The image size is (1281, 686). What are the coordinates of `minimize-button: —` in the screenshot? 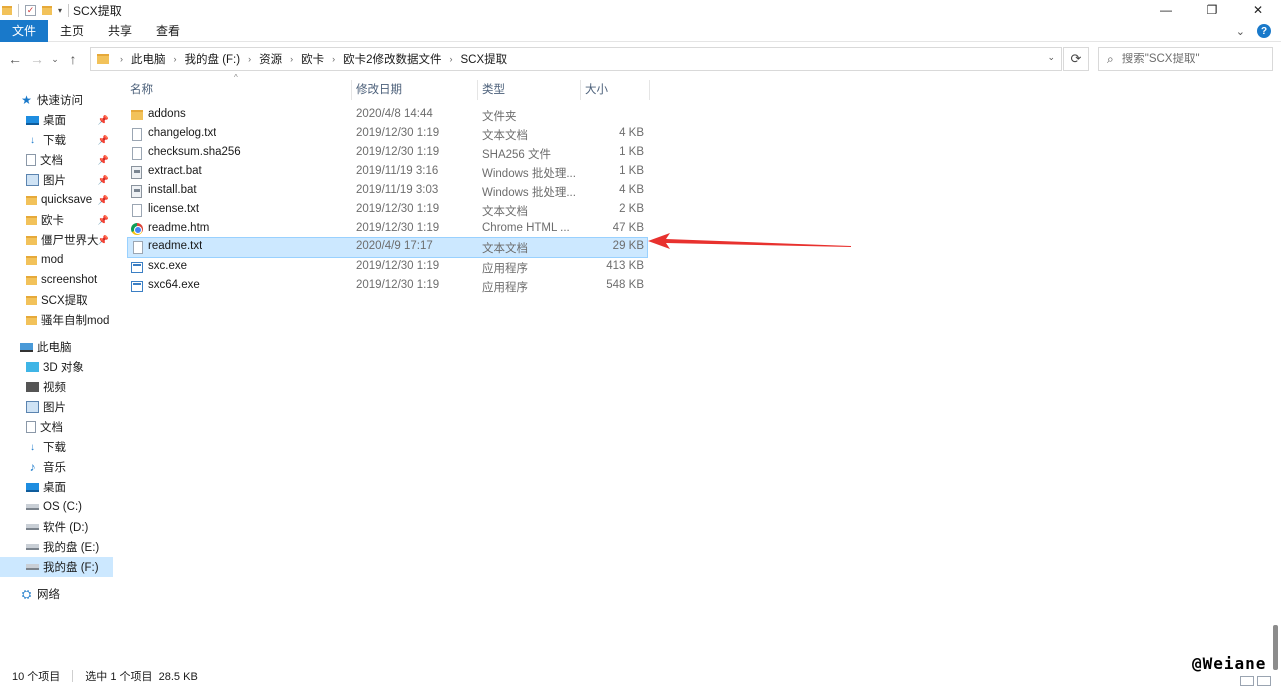 It's located at (1166, 10).